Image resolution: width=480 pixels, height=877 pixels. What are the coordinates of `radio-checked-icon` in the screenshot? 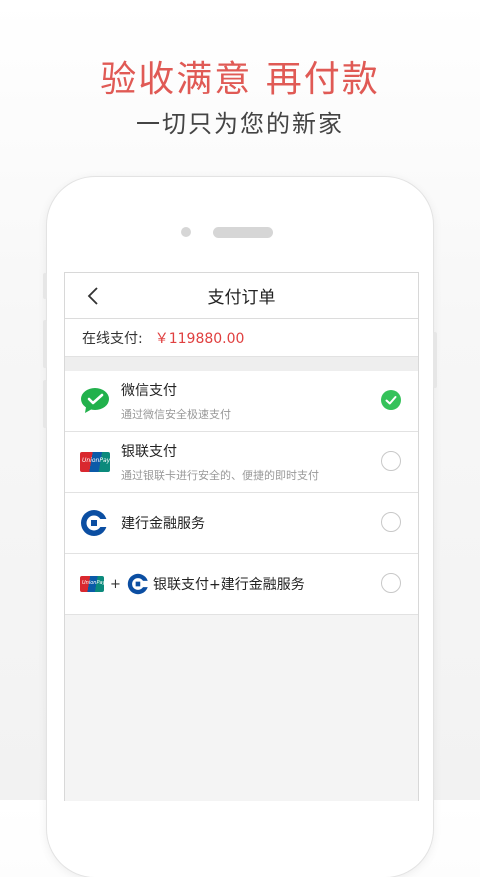 It's located at (391, 400).